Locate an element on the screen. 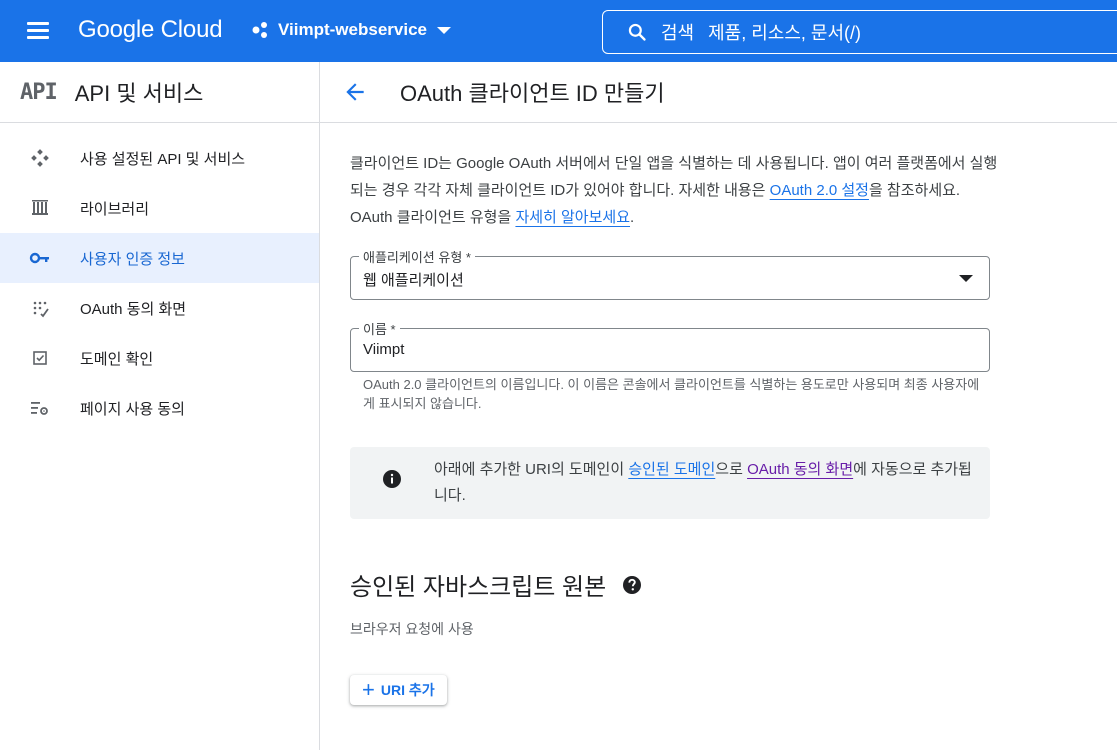  description-part: . is located at coordinates (632, 217).